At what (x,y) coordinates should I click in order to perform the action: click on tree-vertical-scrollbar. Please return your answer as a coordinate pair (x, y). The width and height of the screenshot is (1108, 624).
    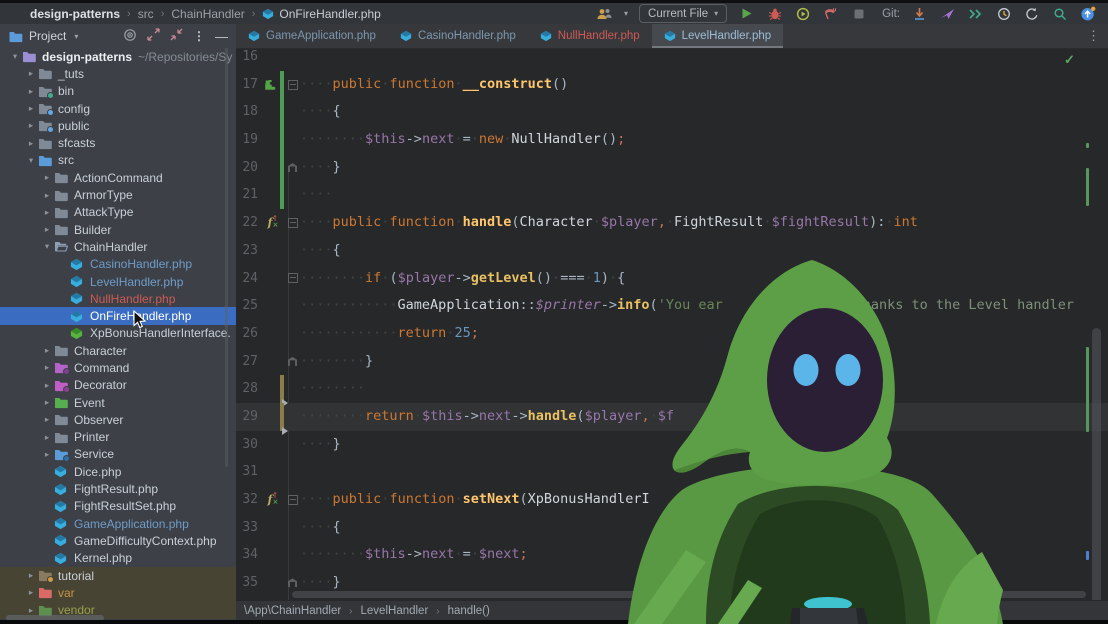
    Looking at the image, I should click on (226, 237).